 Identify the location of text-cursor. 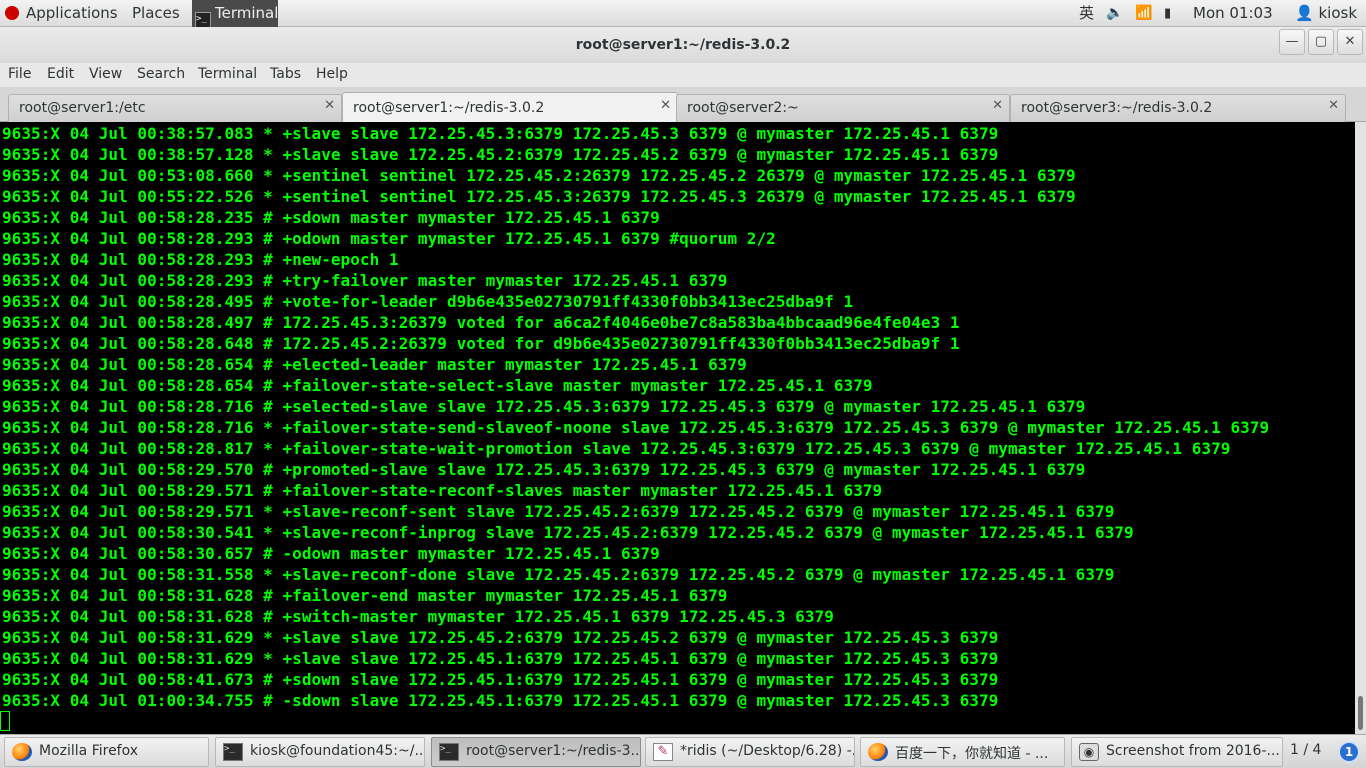
(5, 721).